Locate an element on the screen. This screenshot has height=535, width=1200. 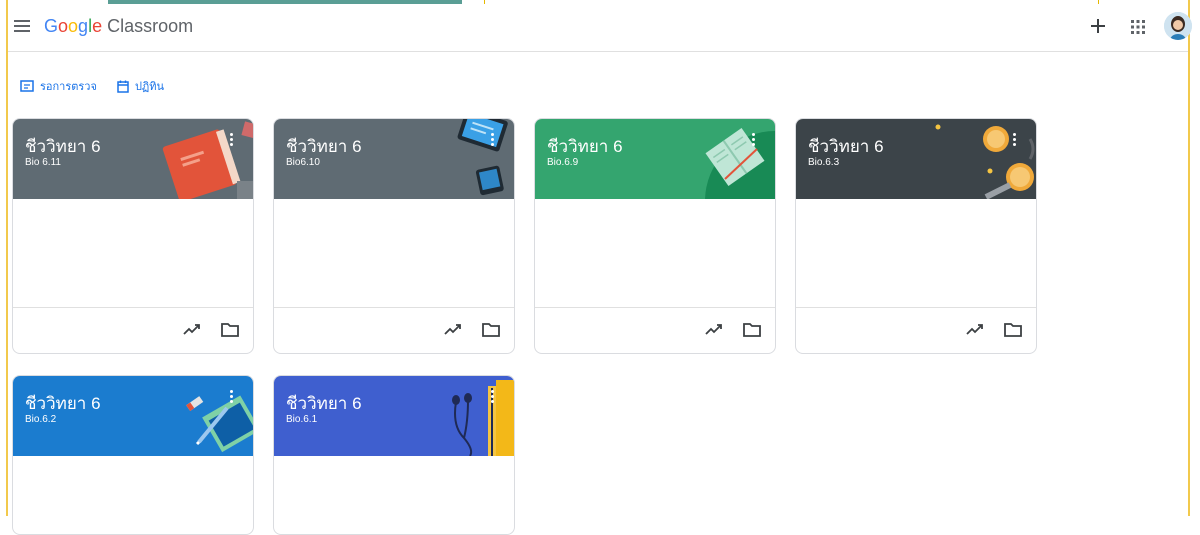
class-card: ชีววิทยา 6 Bio.6.3 is located at coordinates (916, 236).